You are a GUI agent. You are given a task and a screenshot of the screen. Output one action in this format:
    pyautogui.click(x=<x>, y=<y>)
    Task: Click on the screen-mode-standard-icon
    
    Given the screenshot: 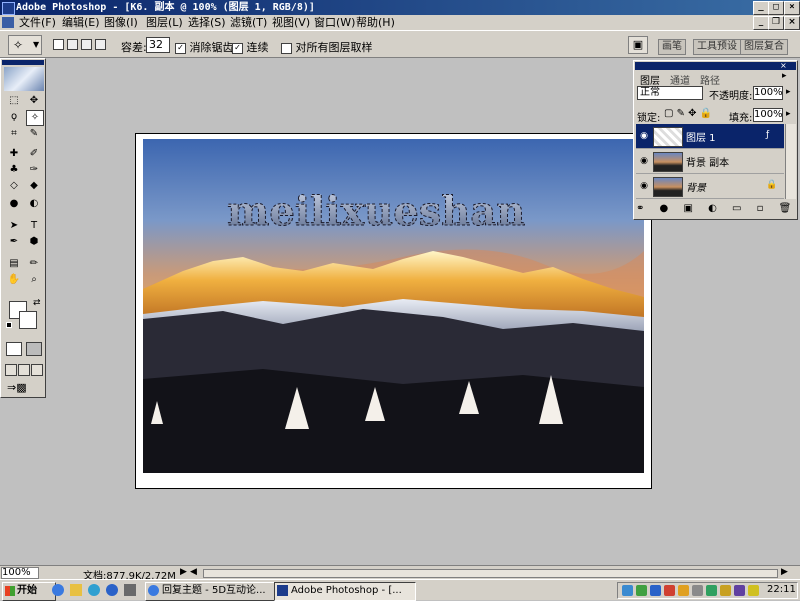 What is the action you would take?
    pyautogui.click(x=11, y=370)
    